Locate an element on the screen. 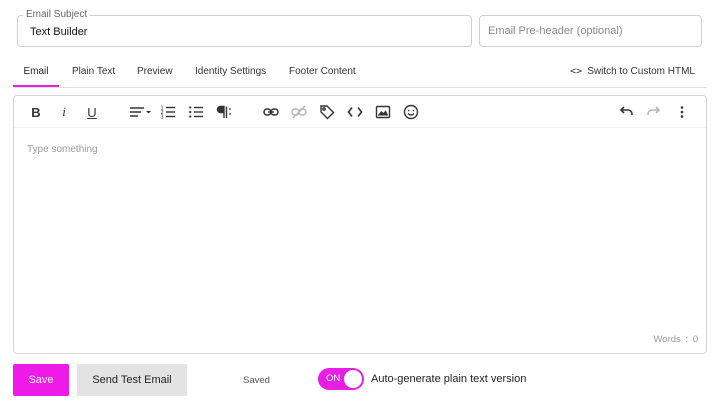  switch-to-custom-html-button: <> Switch to Custom HTML is located at coordinates (632, 72).